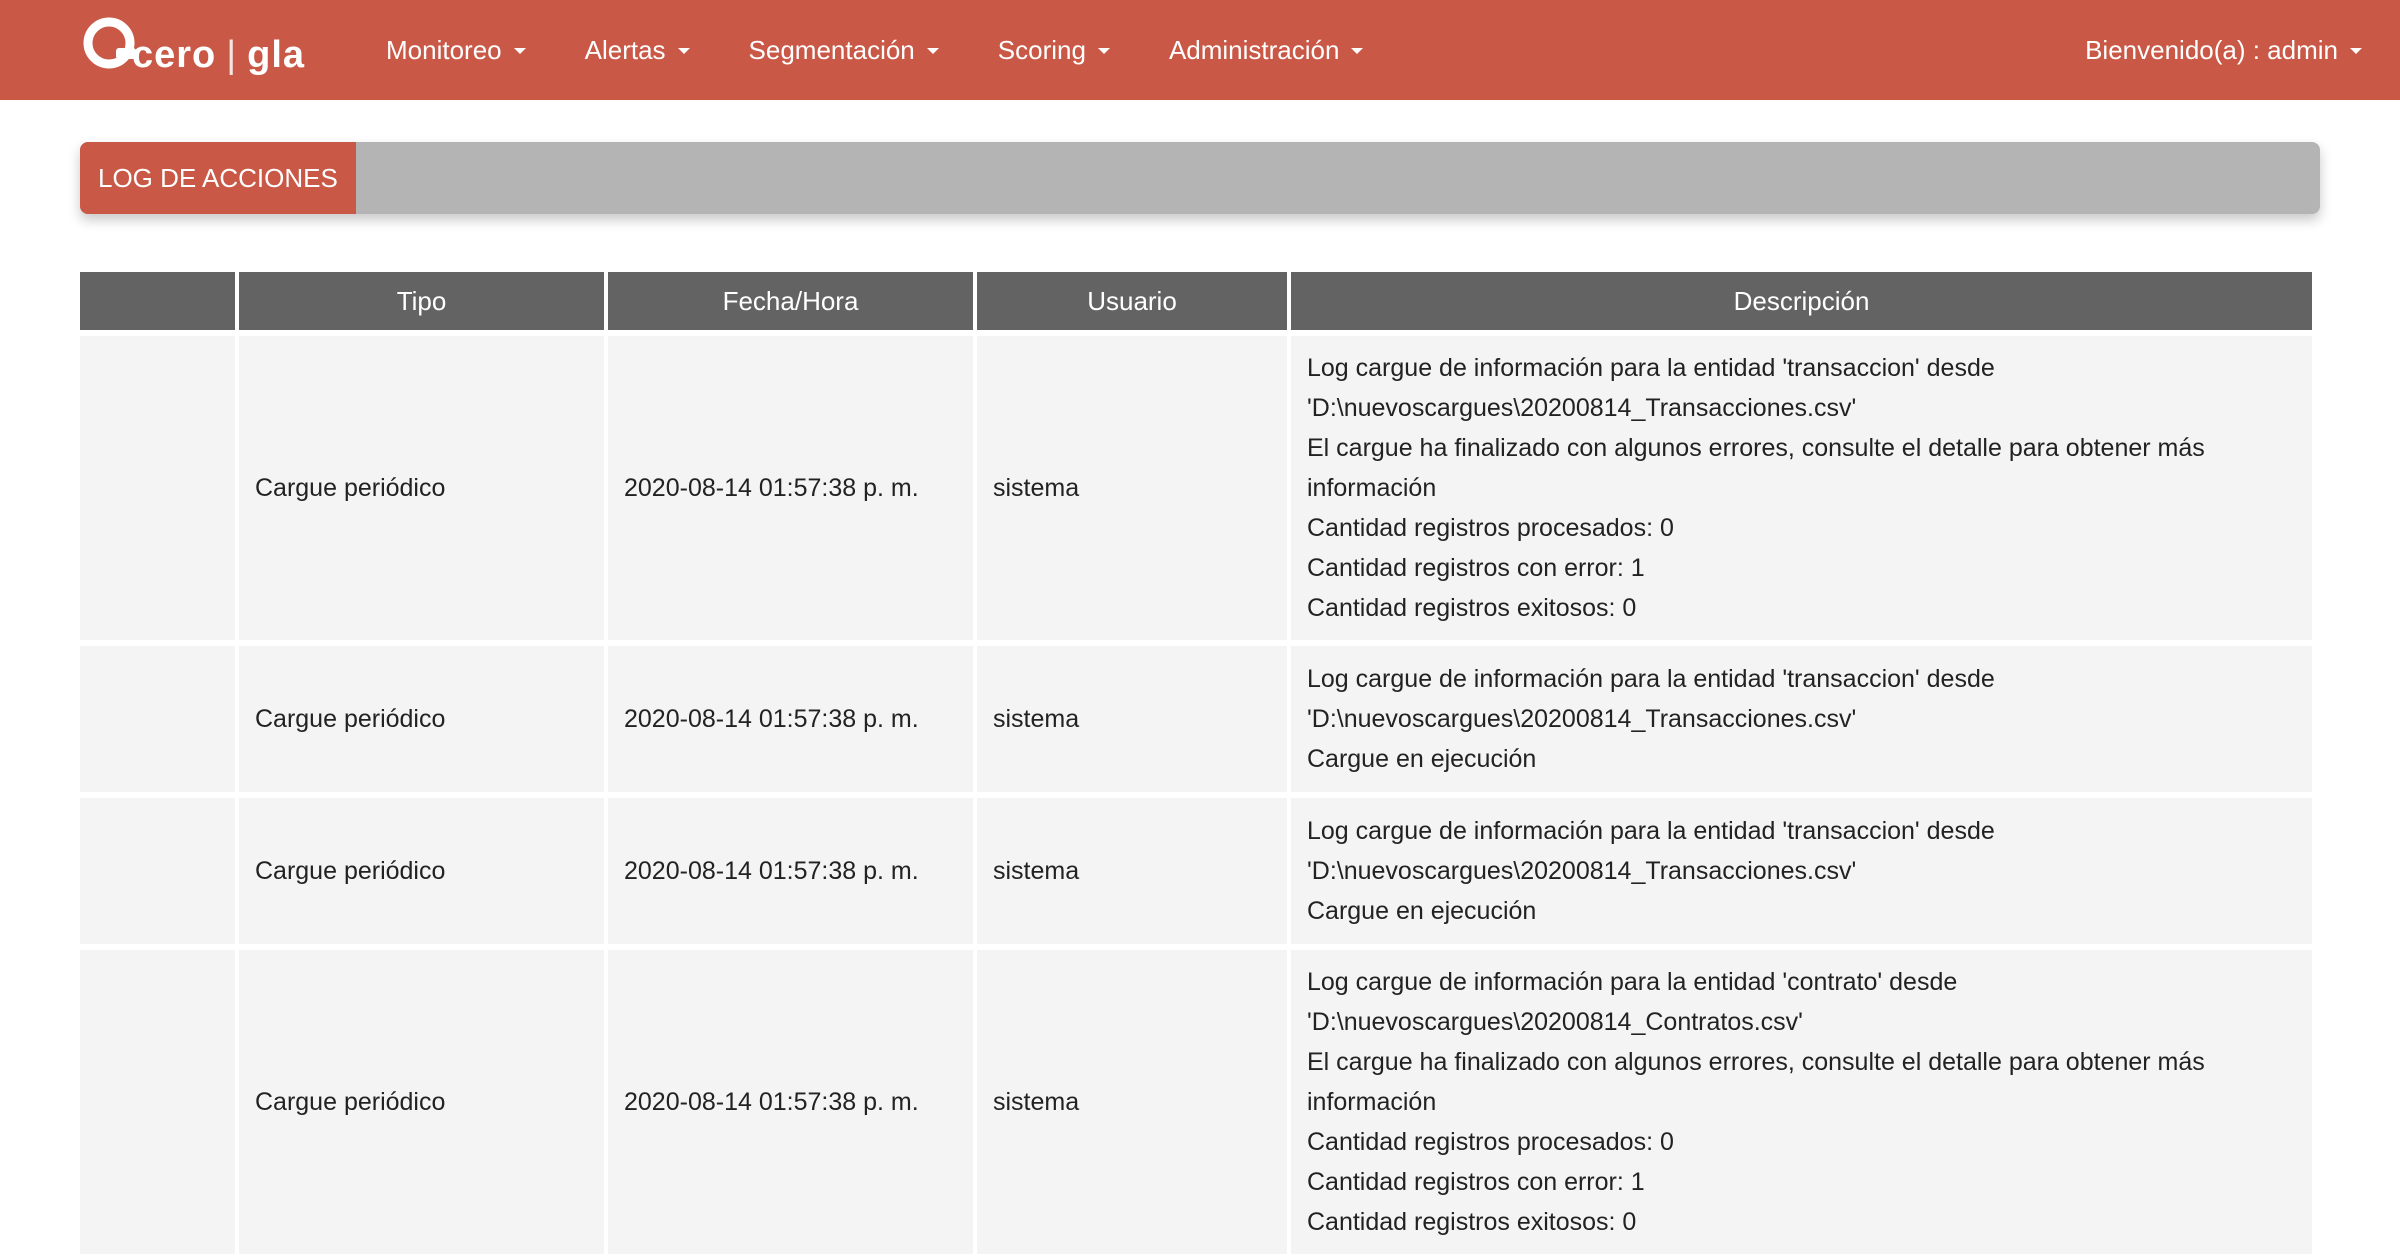 The width and height of the screenshot is (2400, 1260). Describe the element at coordinates (625, 49) in the screenshot. I see `menu-alertas-label: Alertas` at that location.